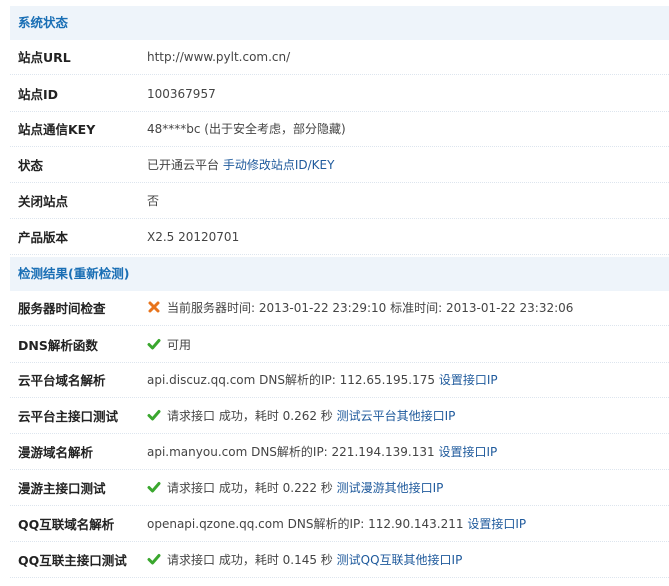 This screenshot has width=669, height=586. I want to click on row-label: DNS解析函数, so click(58, 345).